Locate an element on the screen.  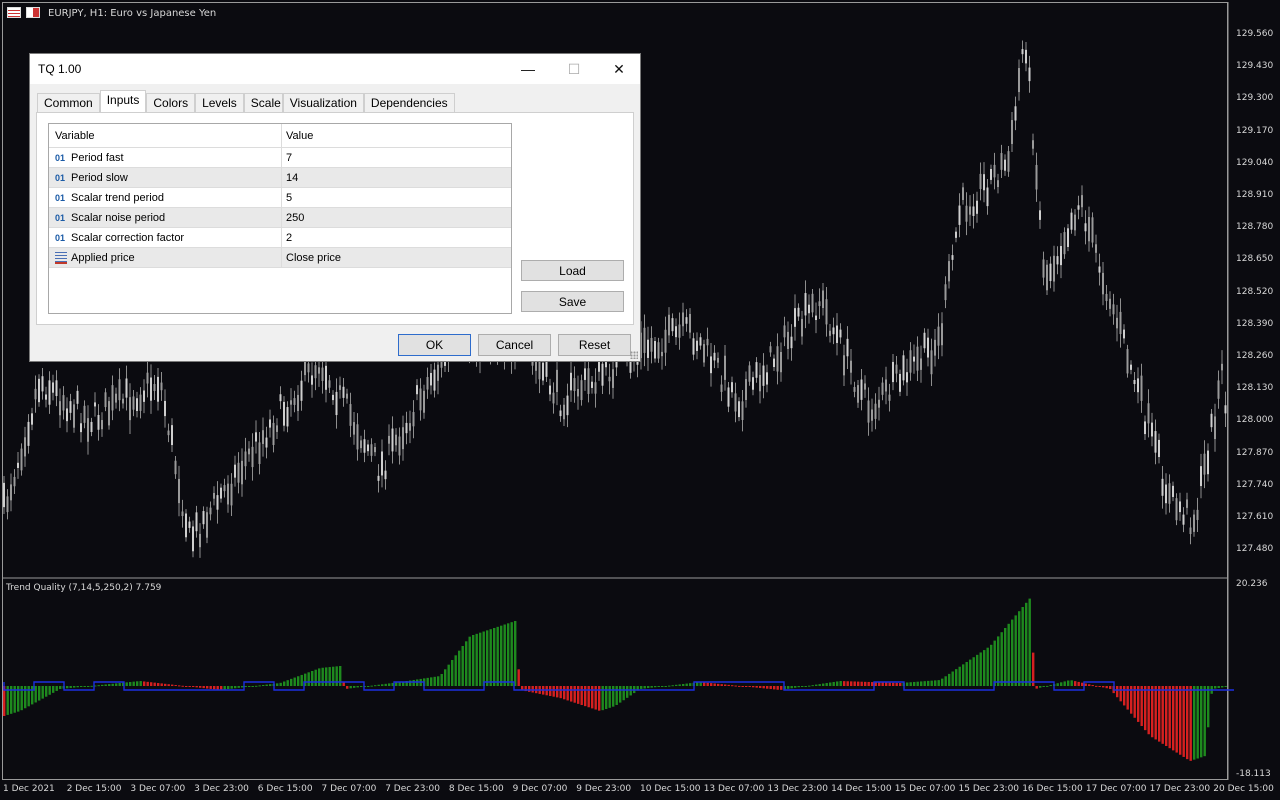
load-button: Load is located at coordinates (572, 270).